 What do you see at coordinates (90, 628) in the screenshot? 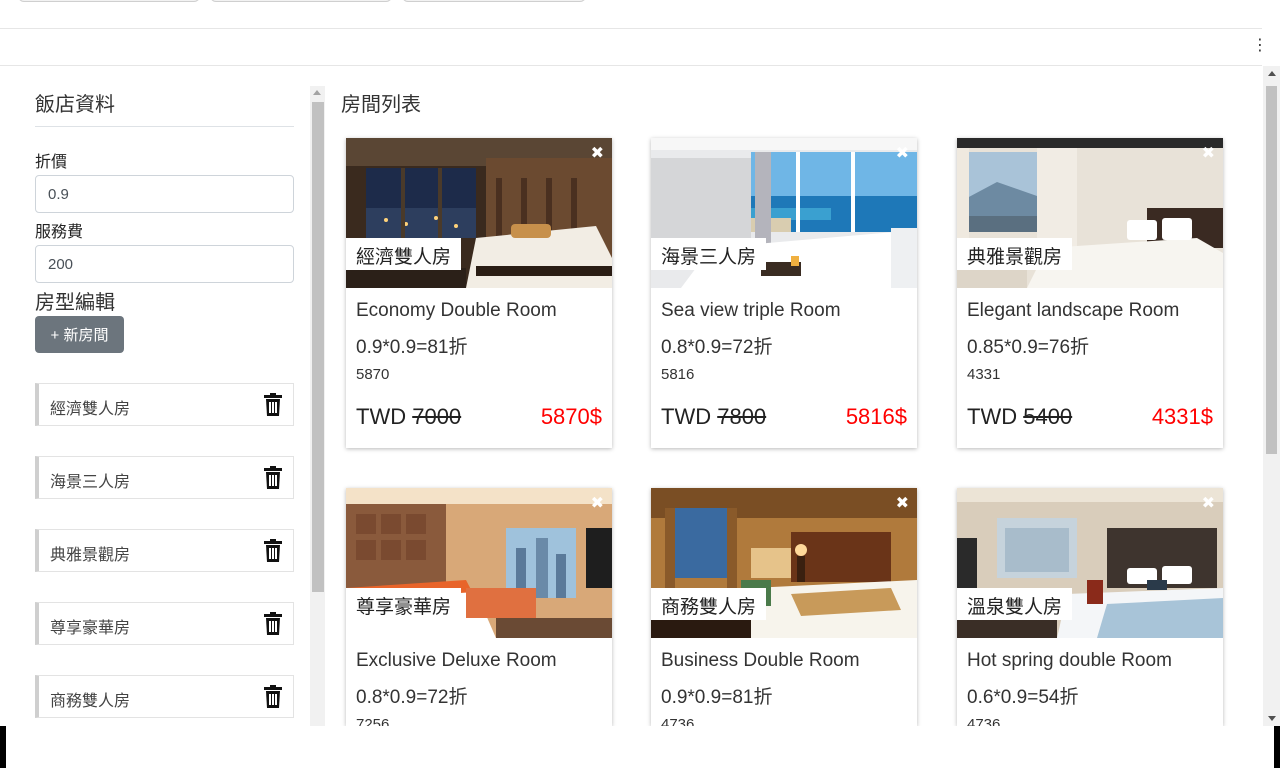
I see `room-item-label: 尊享豪華房` at bounding box center [90, 628].